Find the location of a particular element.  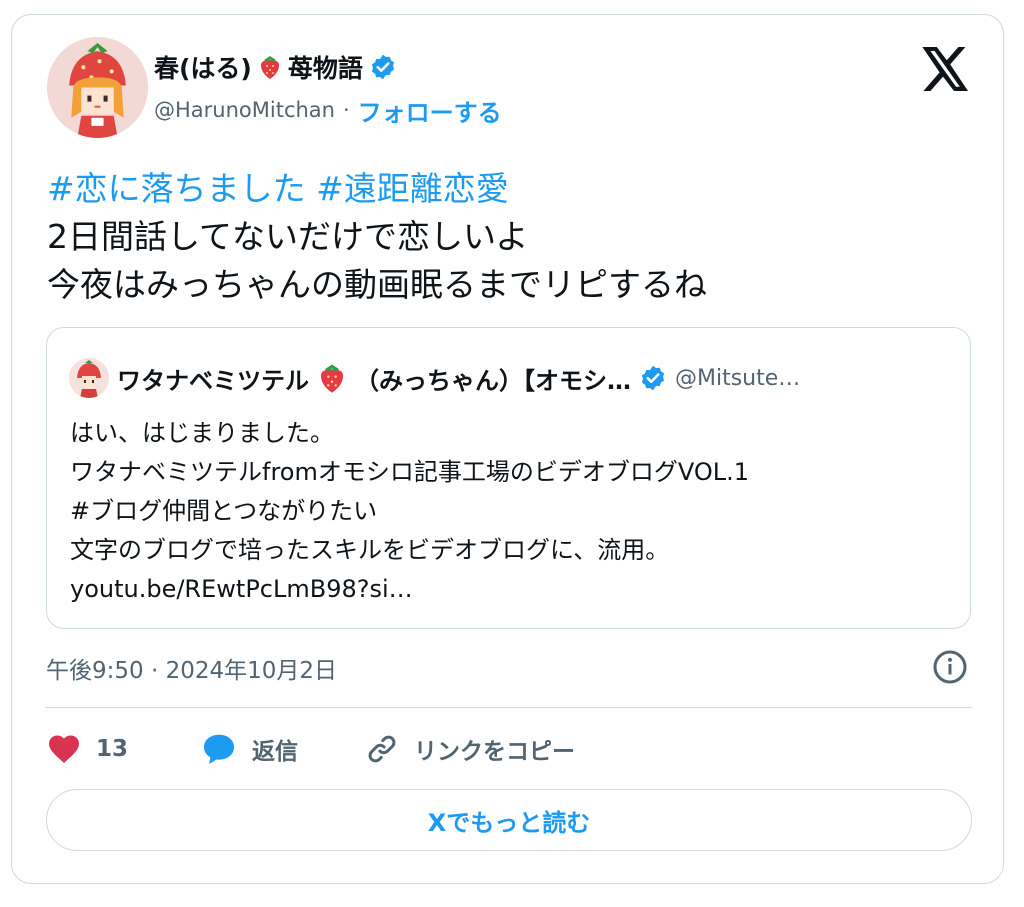

author-display-name: 春(はる) is located at coordinates (203, 67).